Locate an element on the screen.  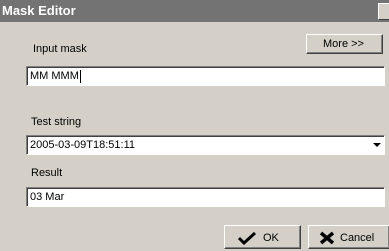
more-button-label: More >> is located at coordinates (343, 44).